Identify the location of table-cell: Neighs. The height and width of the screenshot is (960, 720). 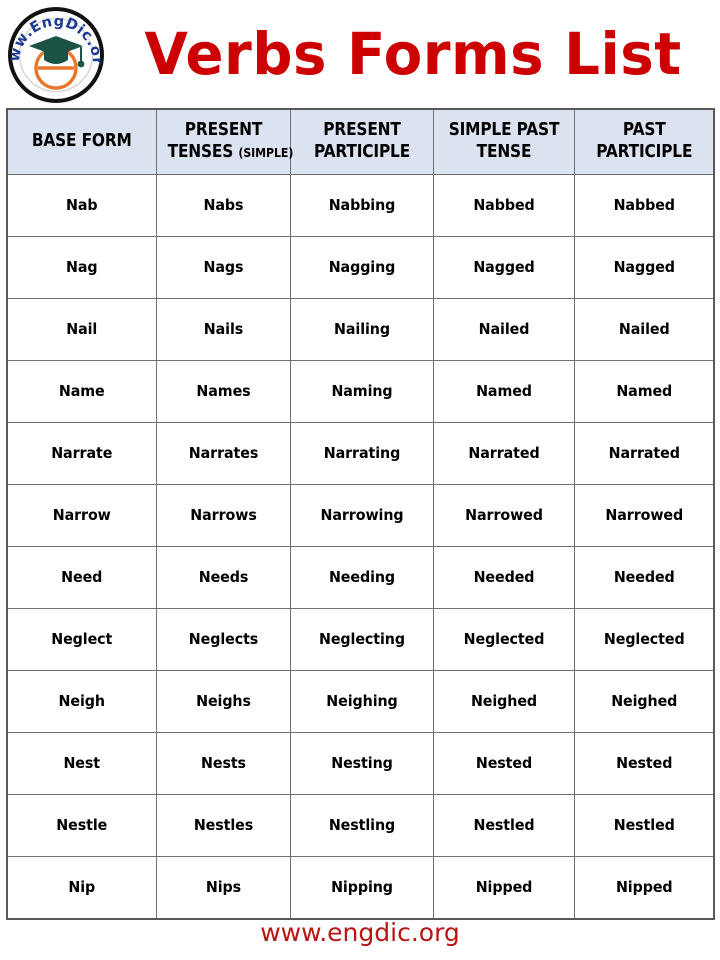
(223, 701).